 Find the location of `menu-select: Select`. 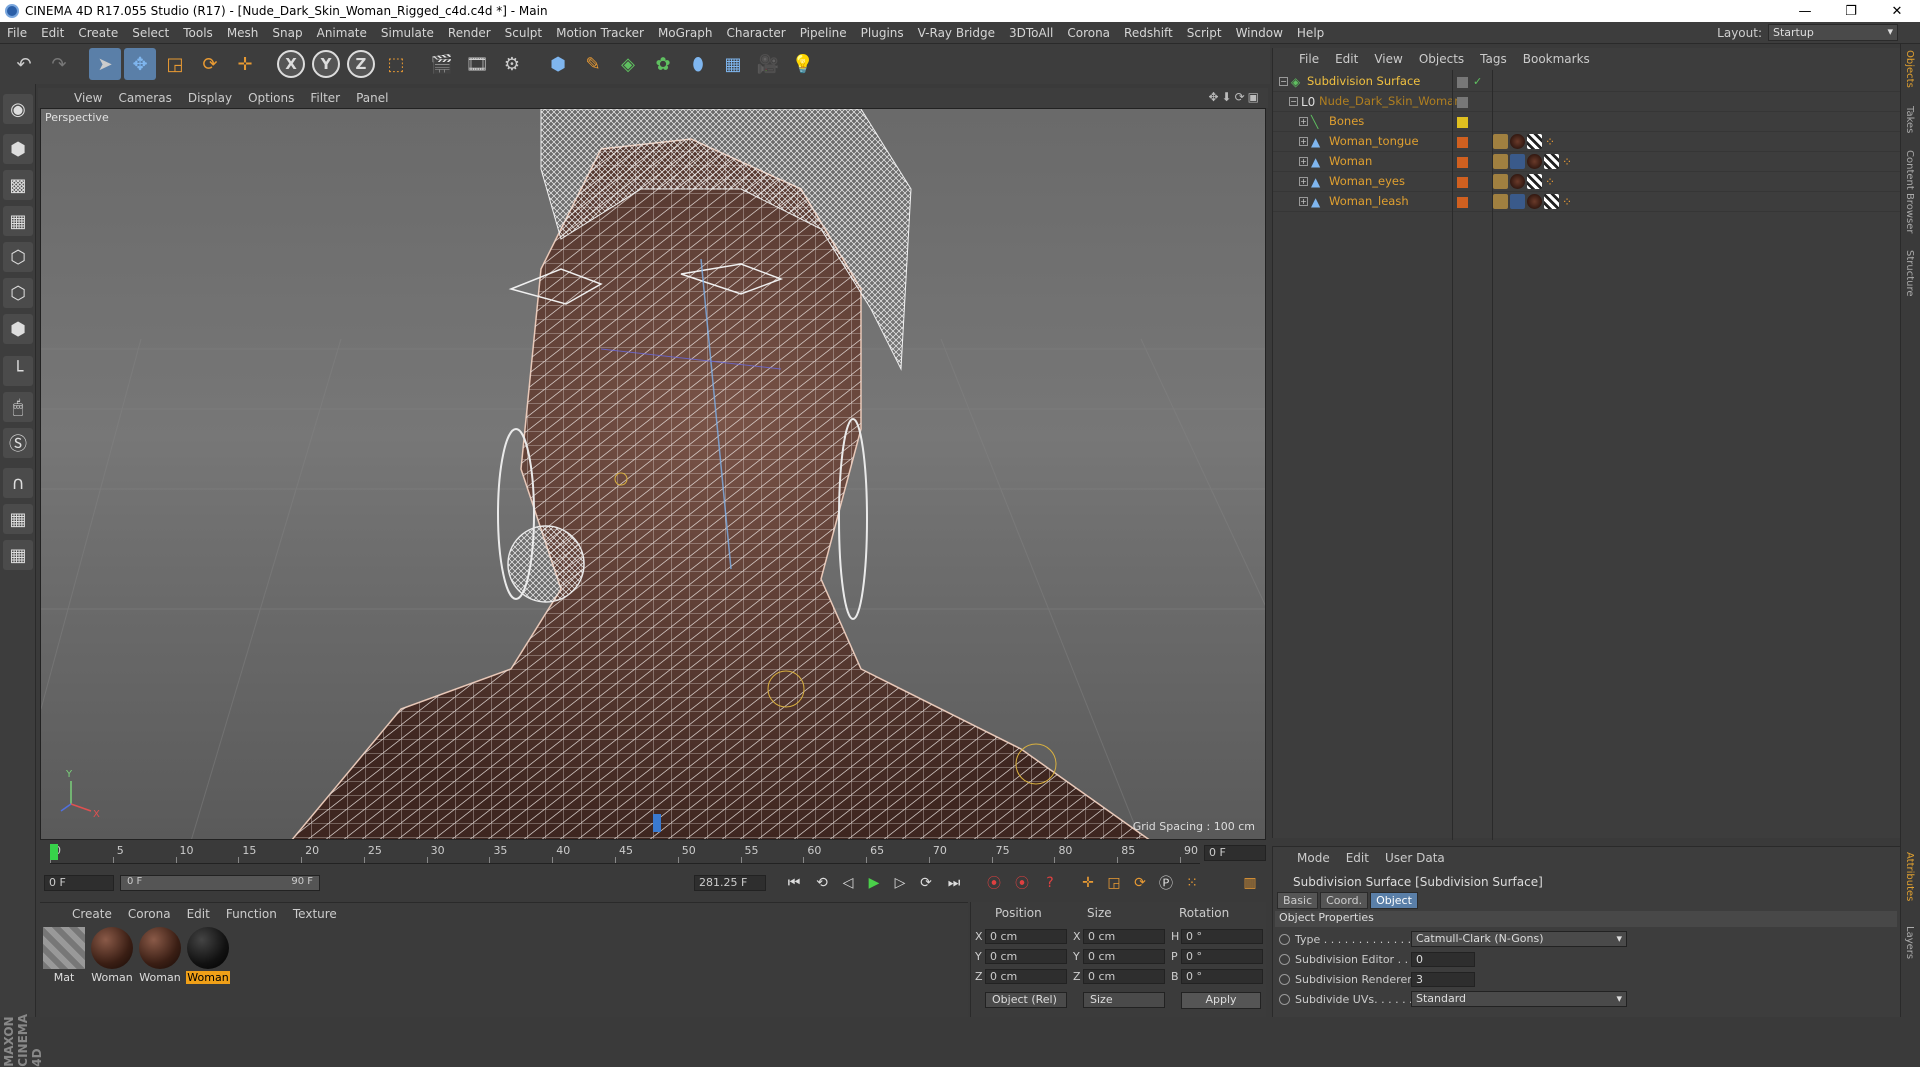

menu-select: Select is located at coordinates (150, 33).